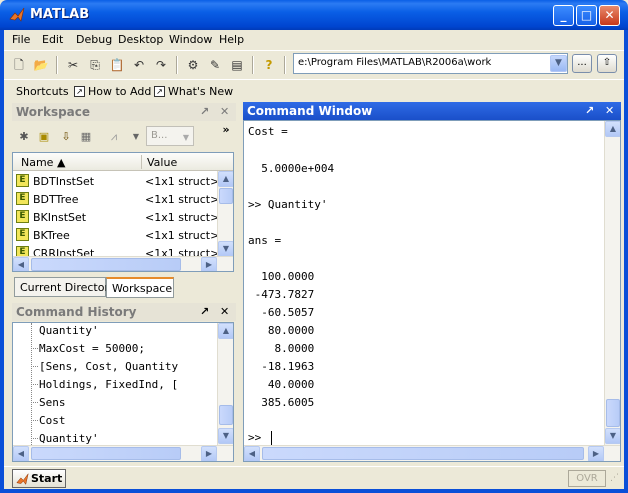  What do you see at coordinates (41, 65) in the screenshot?
I see `open-folder-icon: 📂` at bounding box center [41, 65].